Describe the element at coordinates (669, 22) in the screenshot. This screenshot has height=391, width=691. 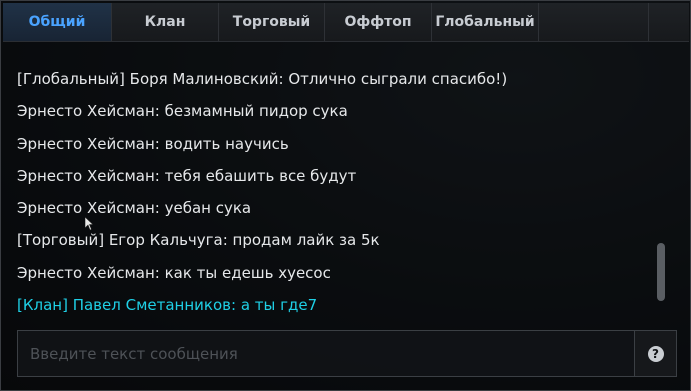
I see `tab-bar-end` at that location.